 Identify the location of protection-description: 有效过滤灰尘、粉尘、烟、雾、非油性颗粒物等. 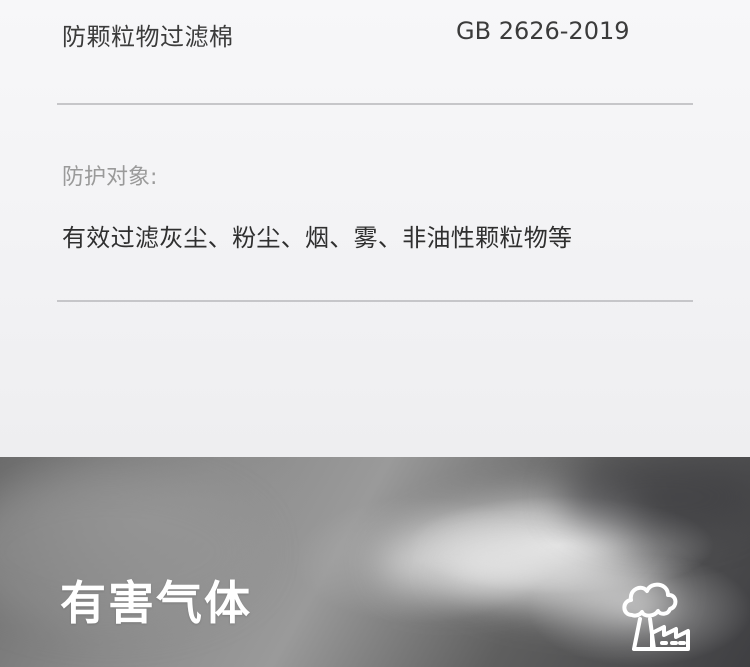
(317, 238).